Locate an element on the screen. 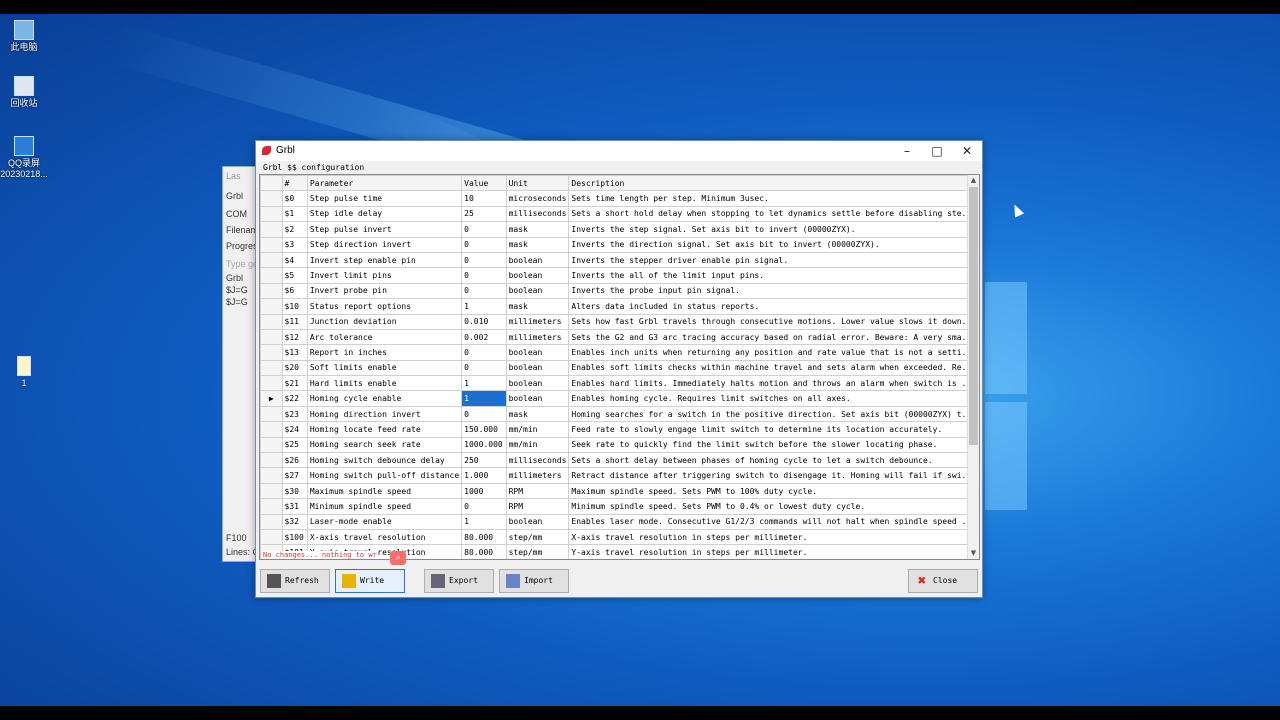 The image size is (1280, 720). setting-value: 1000.000 is located at coordinates (484, 445).